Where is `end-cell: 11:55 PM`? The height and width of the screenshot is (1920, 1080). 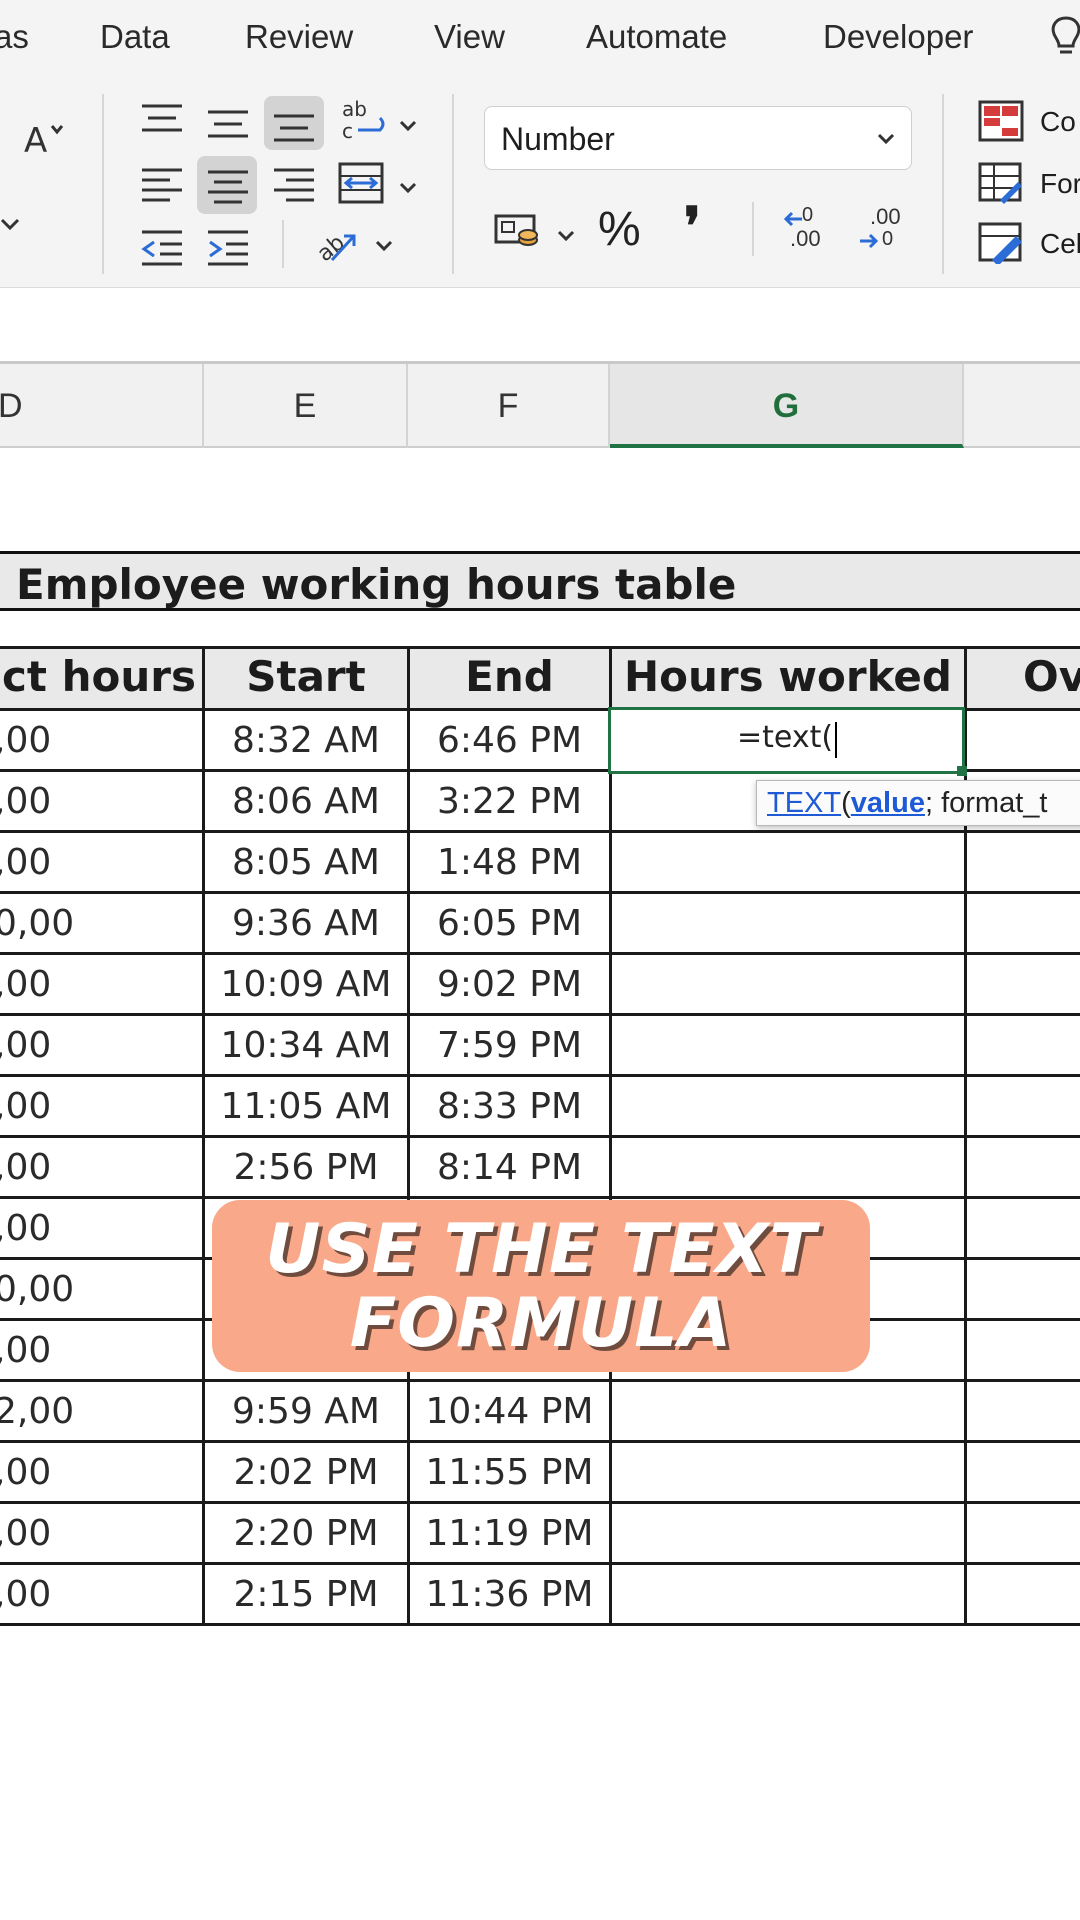 end-cell: 11:55 PM is located at coordinates (509, 1472).